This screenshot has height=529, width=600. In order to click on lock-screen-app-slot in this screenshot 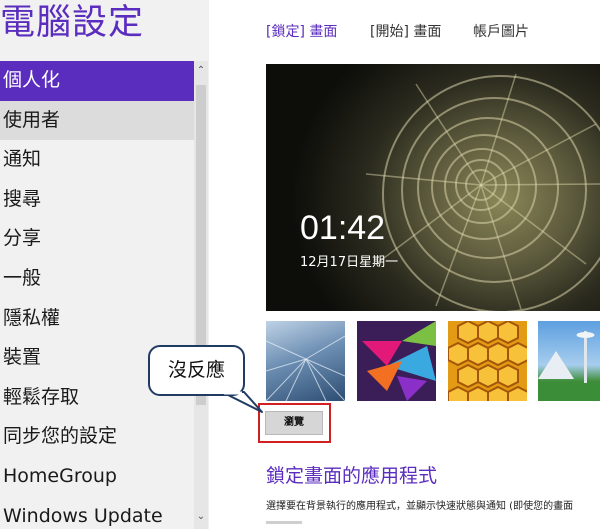, I will do `click(284, 522)`.